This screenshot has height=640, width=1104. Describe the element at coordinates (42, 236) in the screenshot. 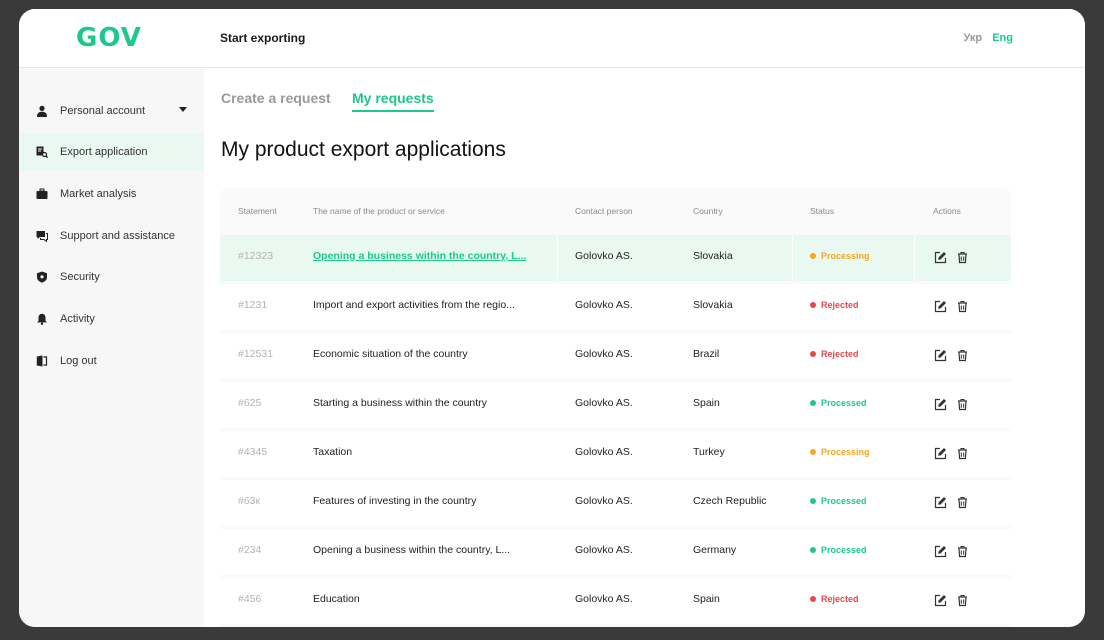

I see `chat-icon` at that location.